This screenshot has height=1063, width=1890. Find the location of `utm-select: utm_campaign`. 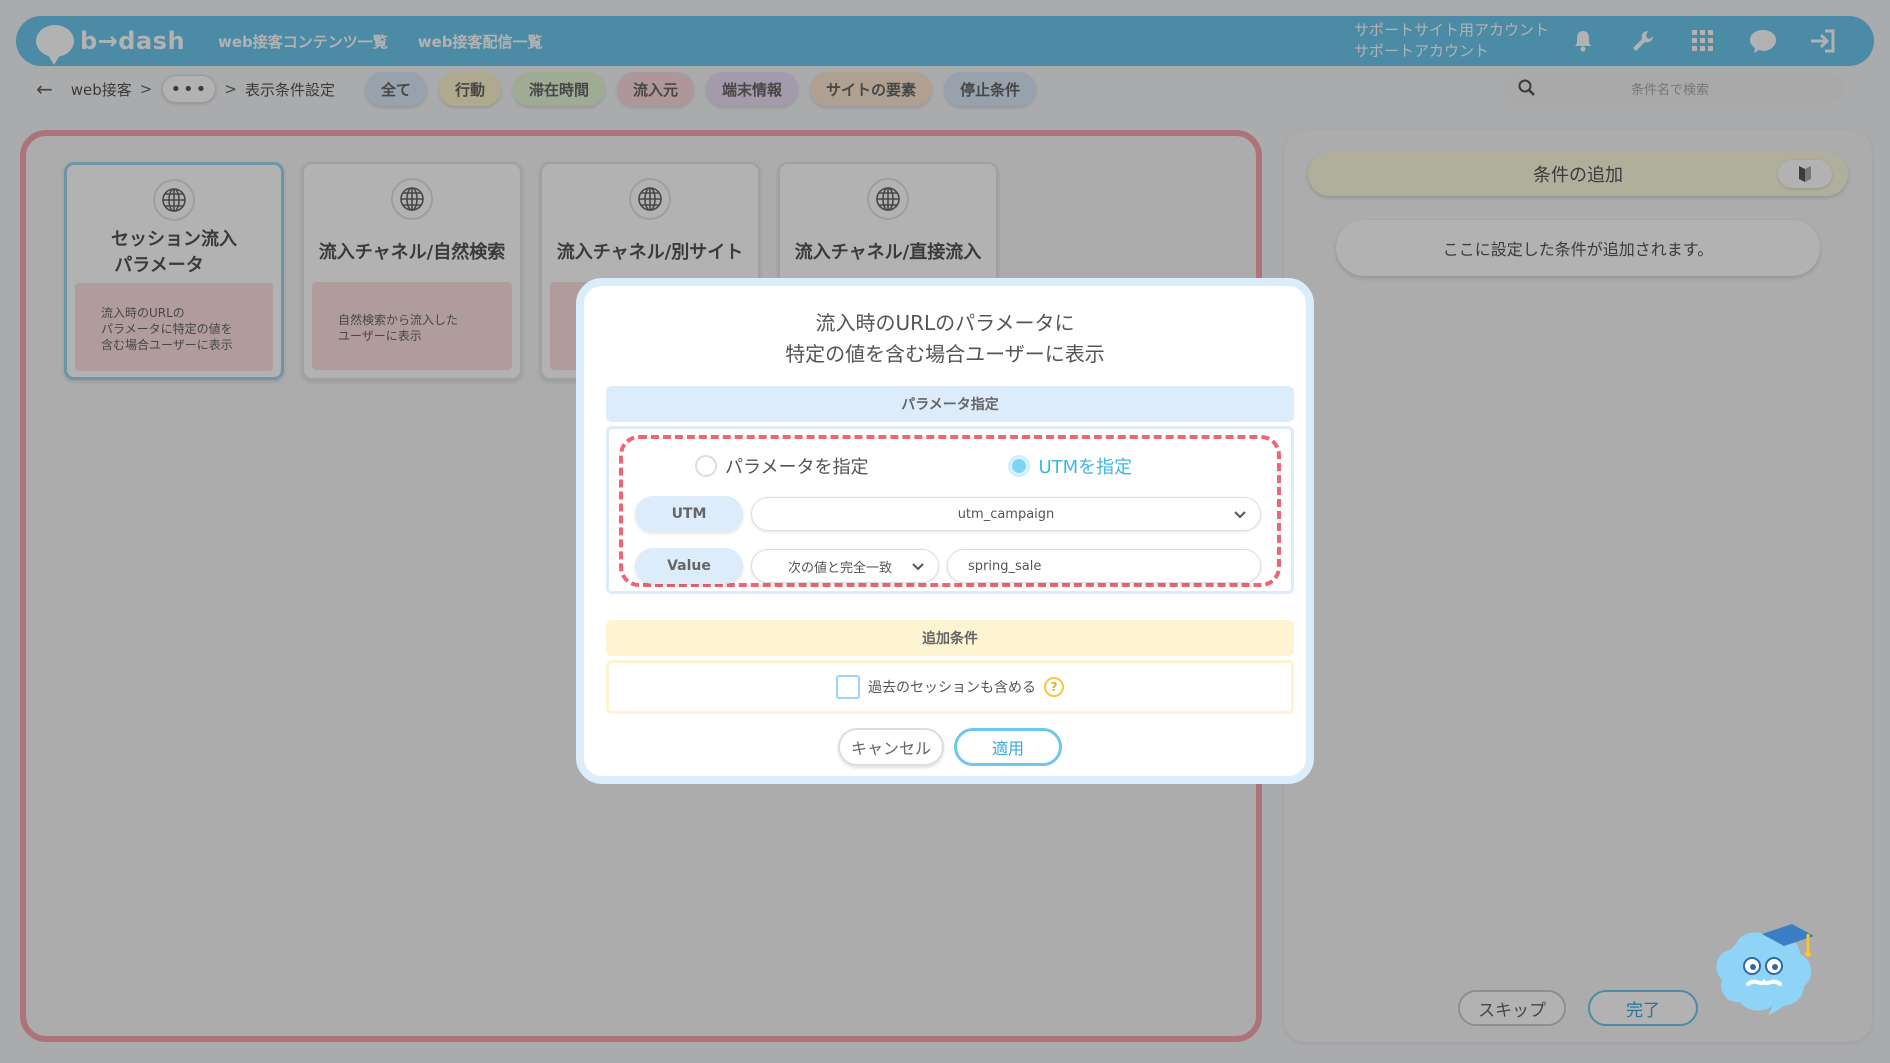

utm-select: utm_campaign is located at coordinates (1006, 514).